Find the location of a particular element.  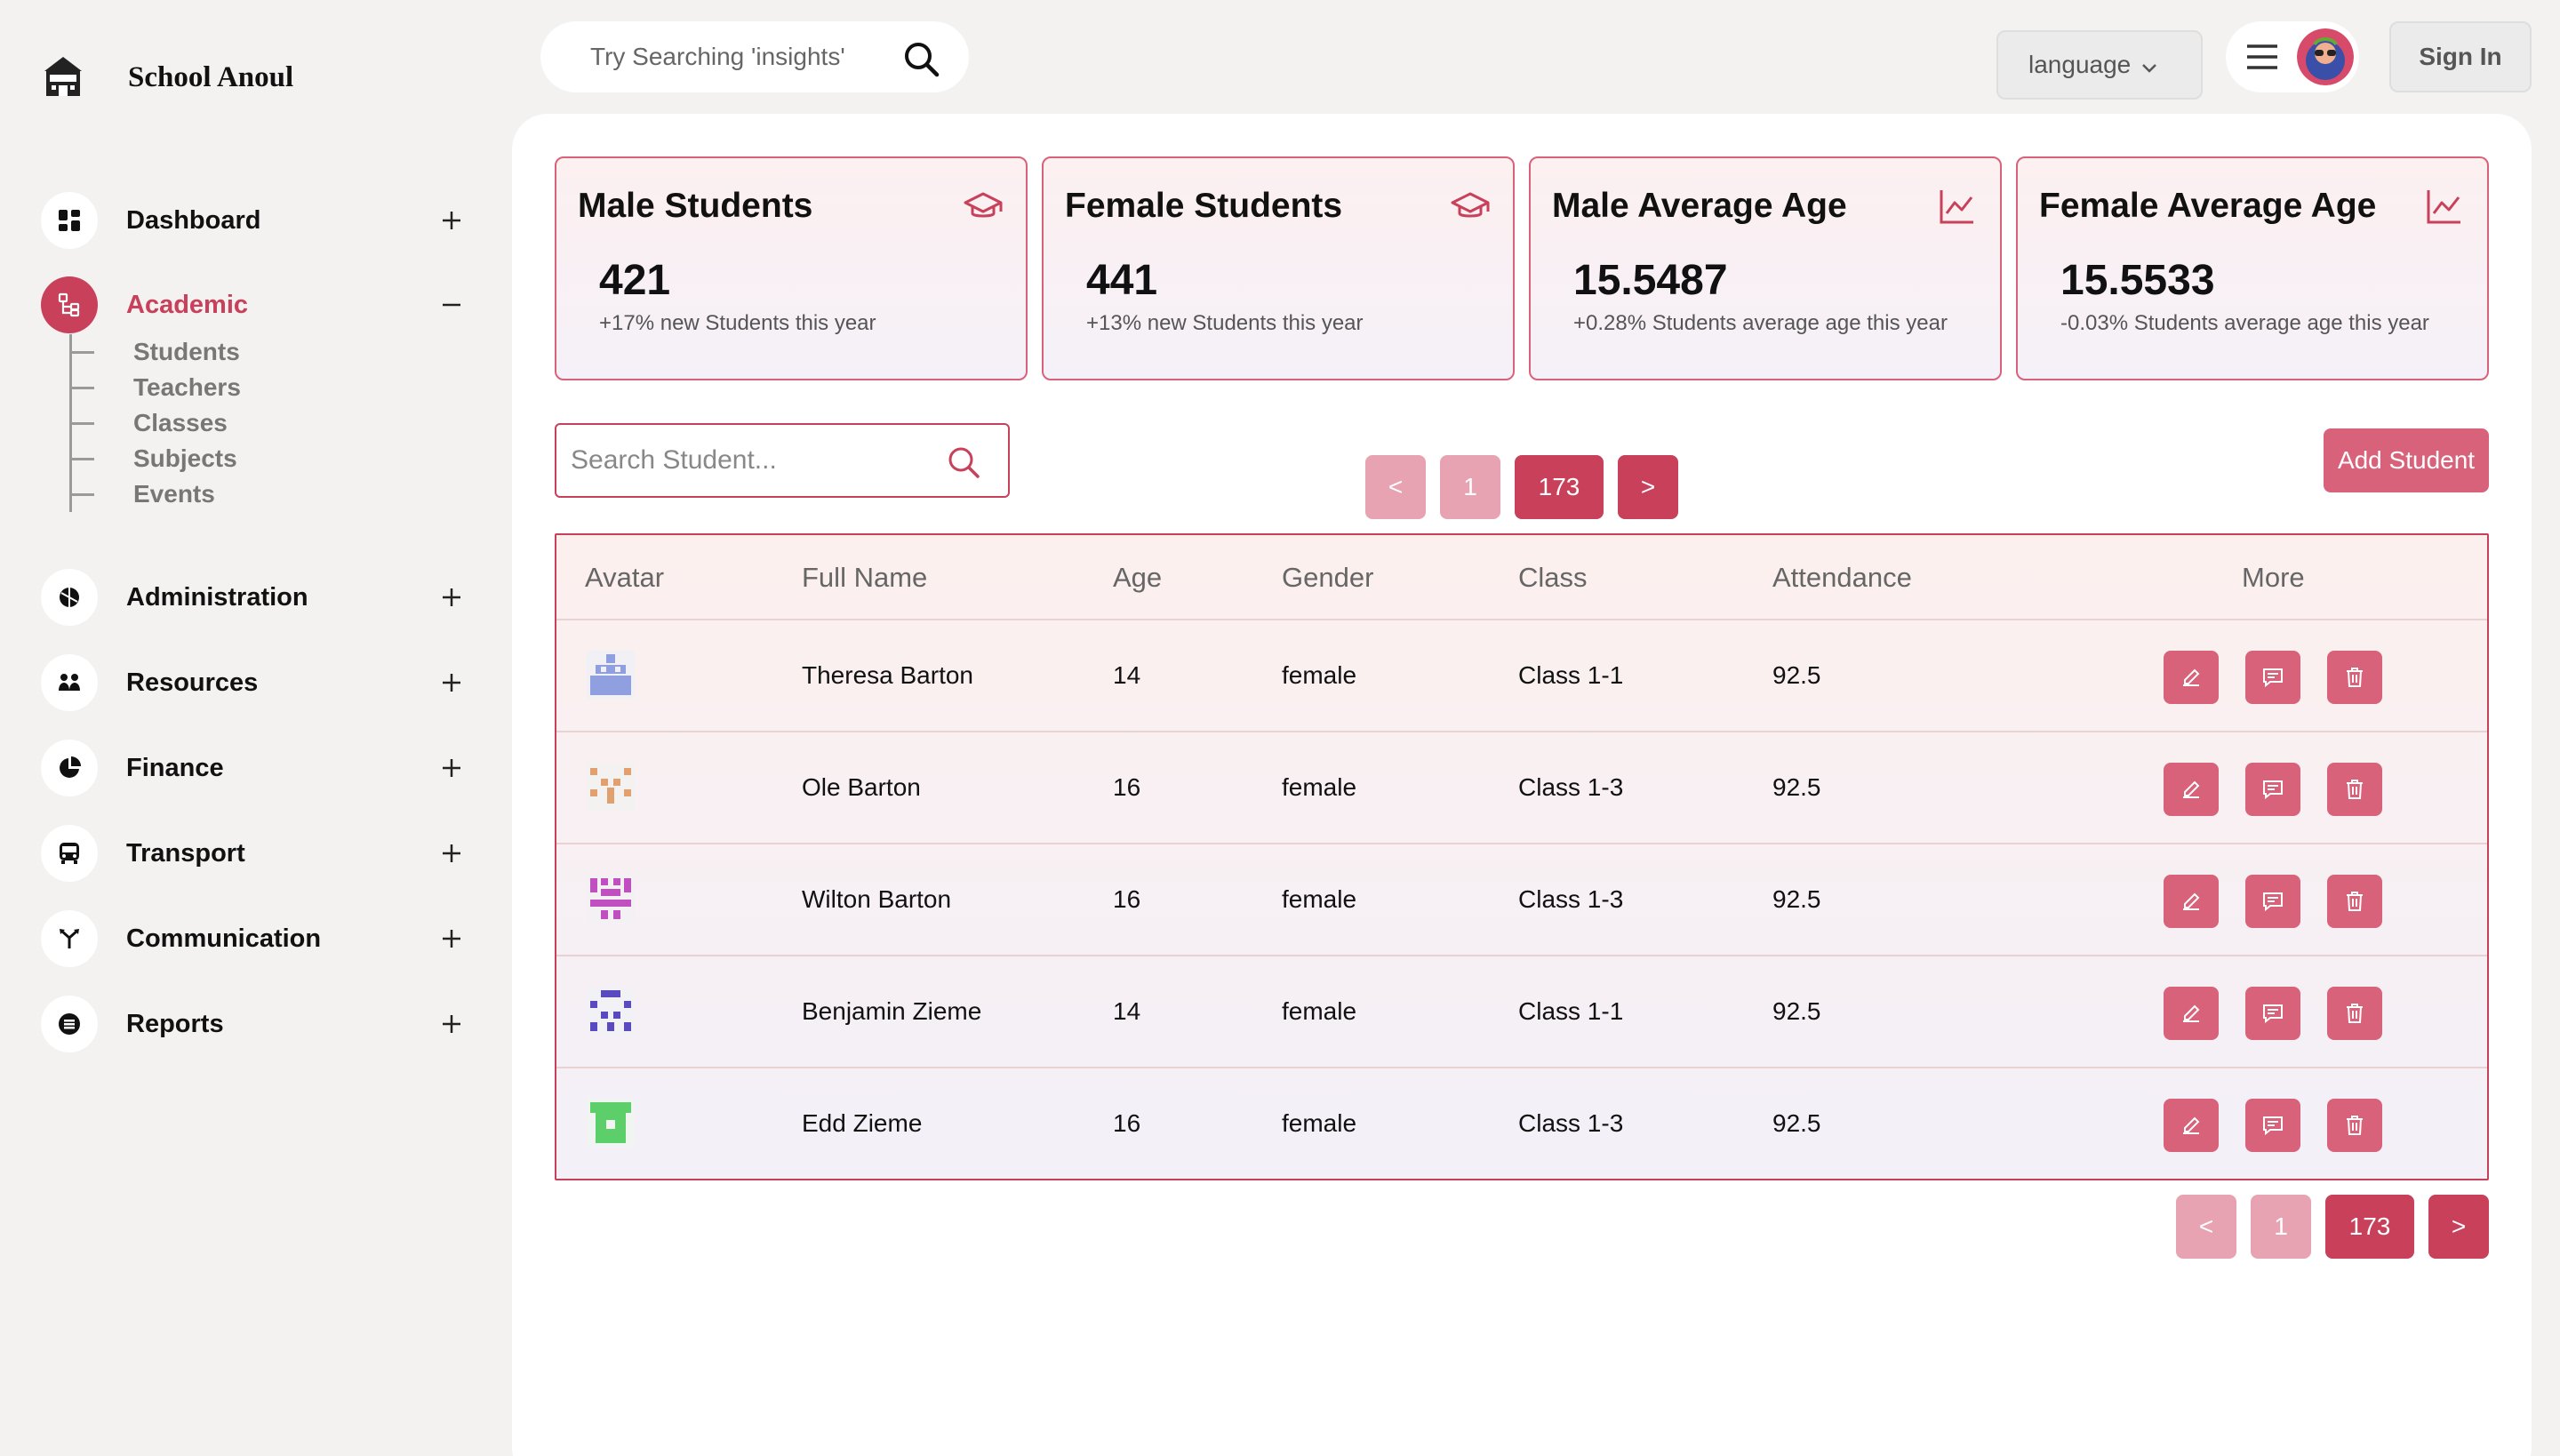

subnav-item-subjects: Subjects is located at coordinates (153, 458).